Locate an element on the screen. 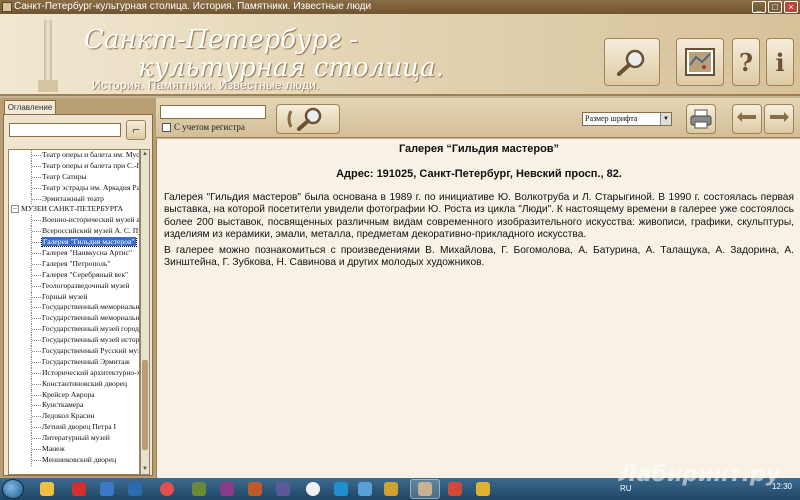 Image resolution: width=800 pixels, height=500 pixels. tree-item: Эрмитажный театр is located at coordinates (74, 199).